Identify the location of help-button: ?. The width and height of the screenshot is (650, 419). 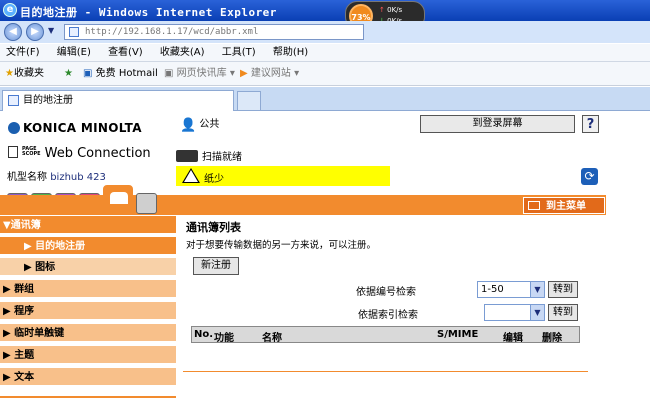
(590, 124).